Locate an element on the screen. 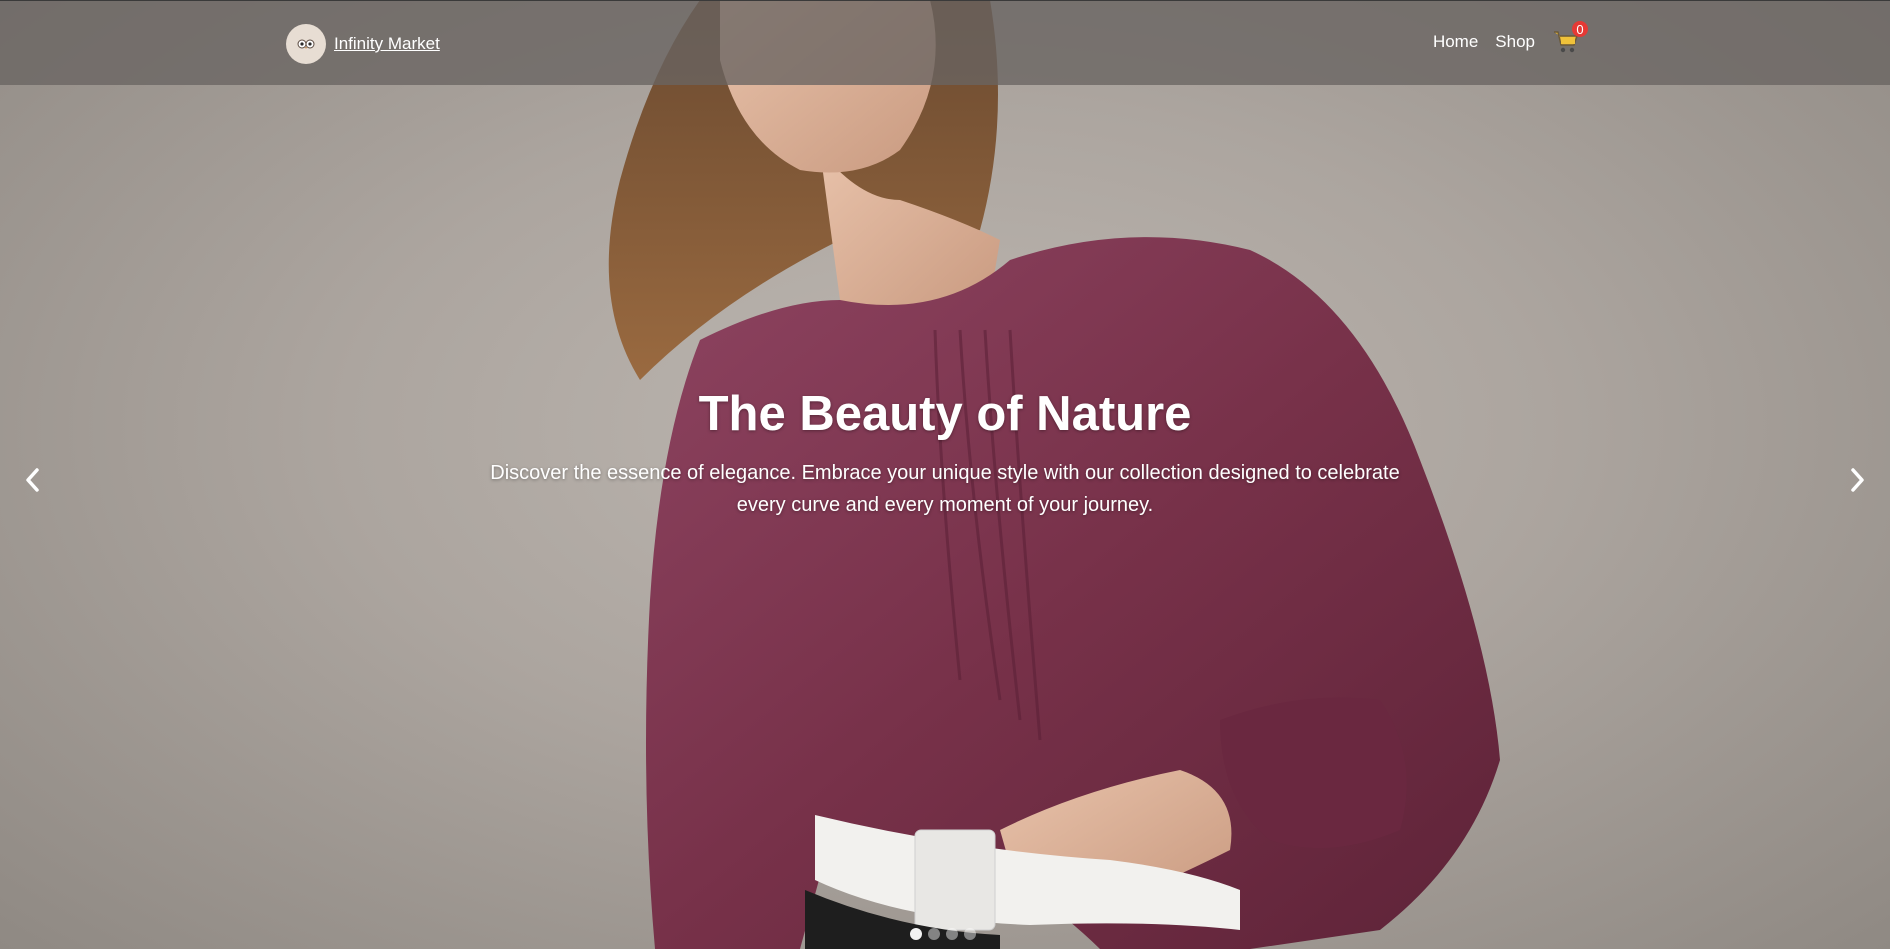  navbar: Infinity Market Home Shop 0 is located at coordinates (945, 42).